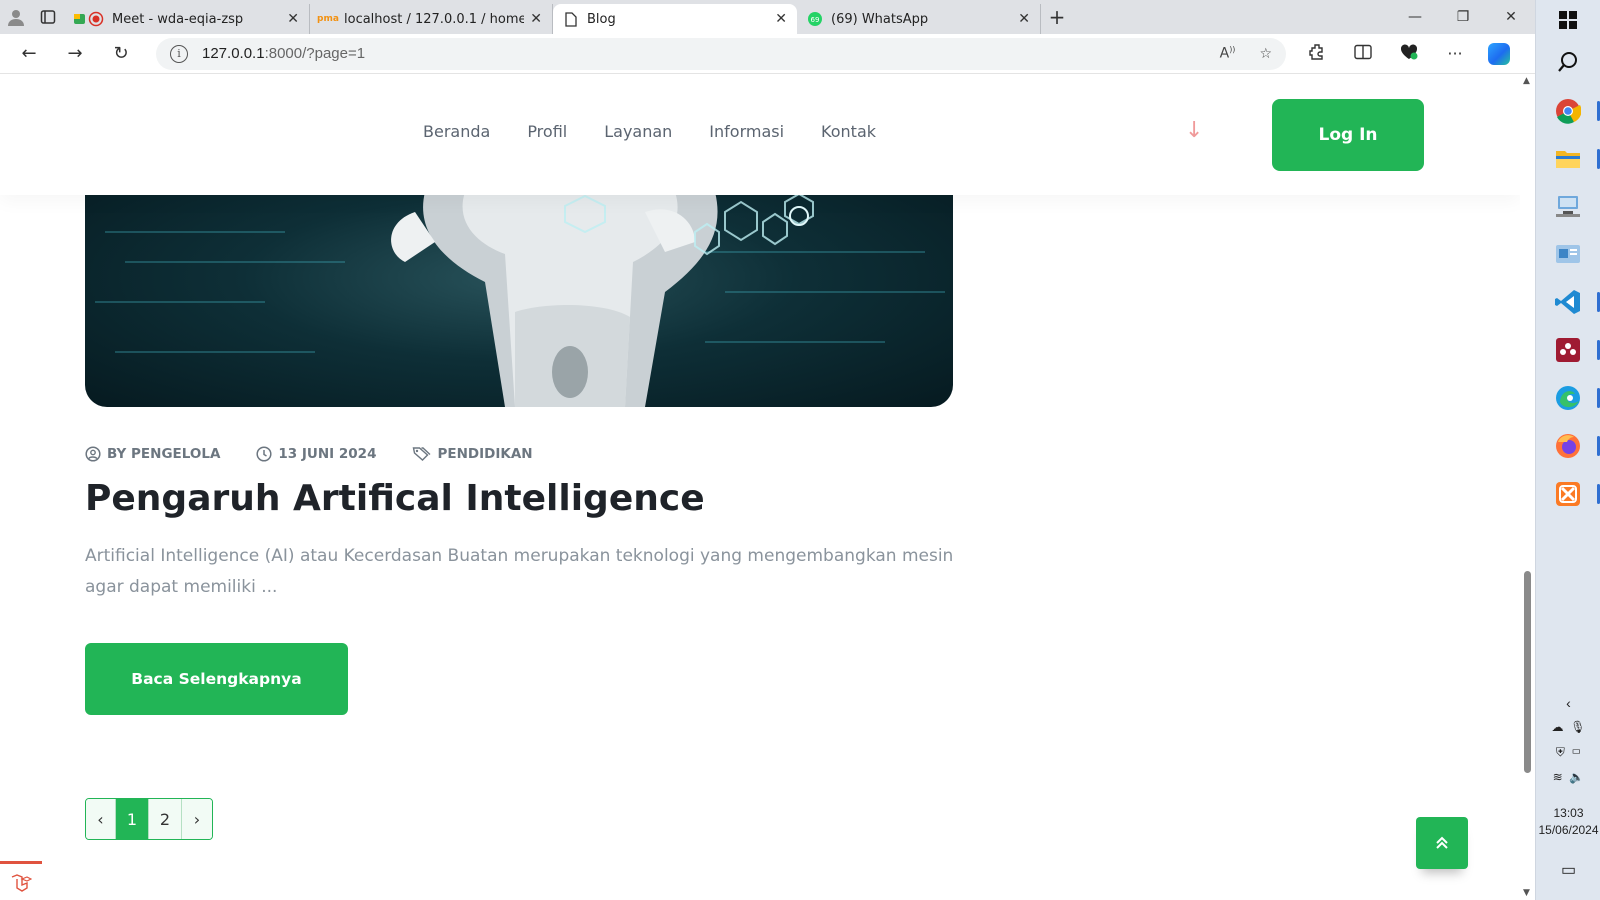 The image size is (1600, 900). Describe the element at coordinates (89, 19) in the screenshot. I see `meet-icon` at that location.